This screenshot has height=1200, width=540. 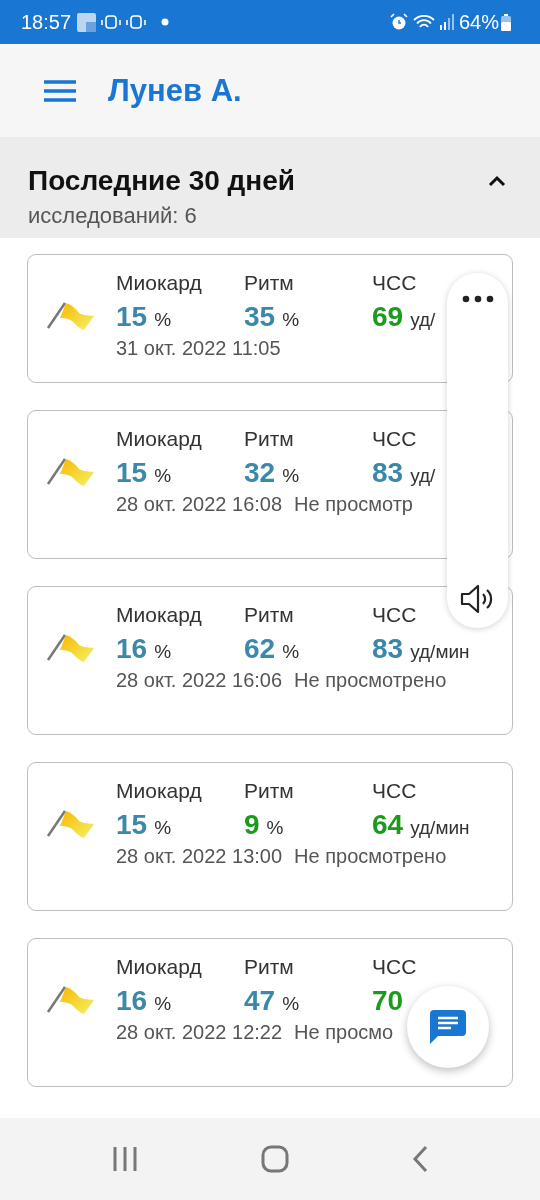 What do you see at coordinates (199, 1032) in the screenshot?
I see `study-date: 28 окт. 2022 12:22` at bounding box center [199, 1032].